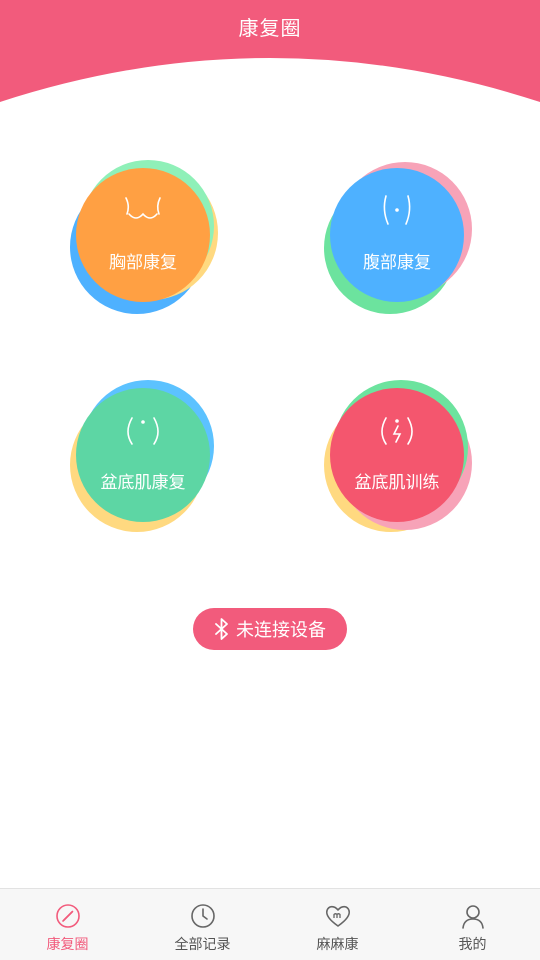 This screenshot has height=960, width=540. Describe the element at coordinates (143, 483) in the screenshot. I see `tile-label: 盆底肌康复` at that location.